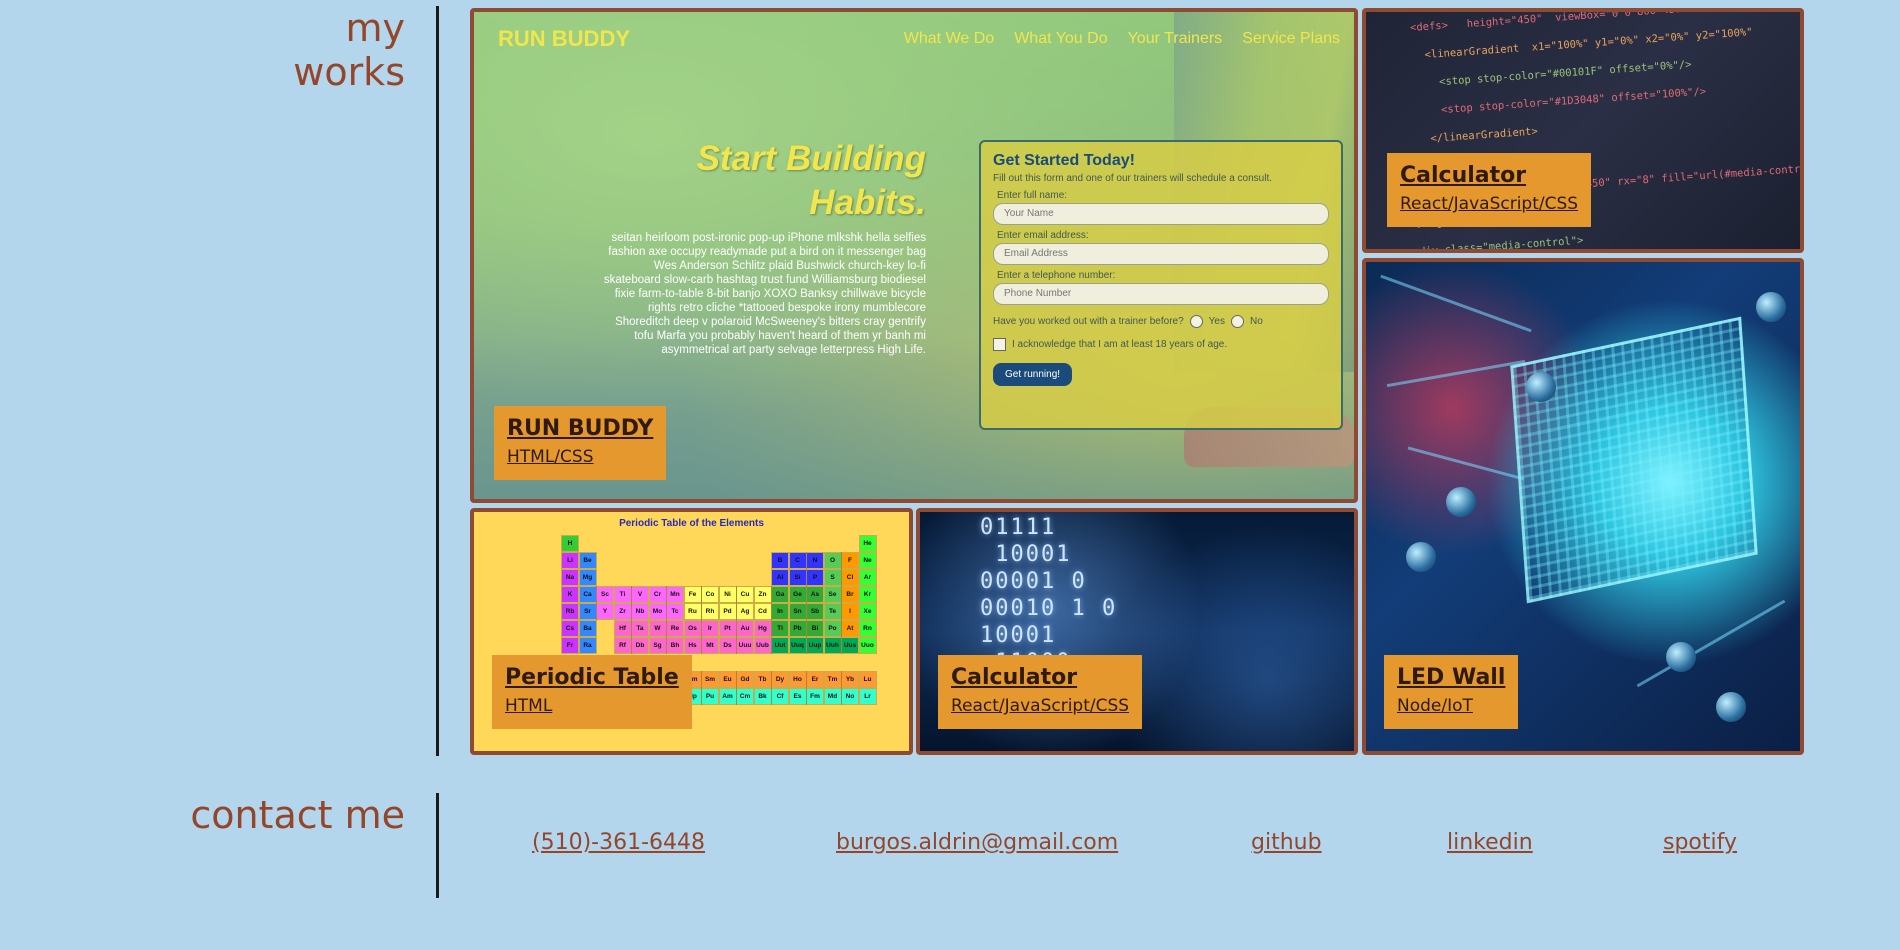 This screenshot has width=1900, height=950. Describe the element at coordinates (1583, 506) in the screenshot. I see `project-tile-led-wall: LED Wall Node/IoT` at that location.